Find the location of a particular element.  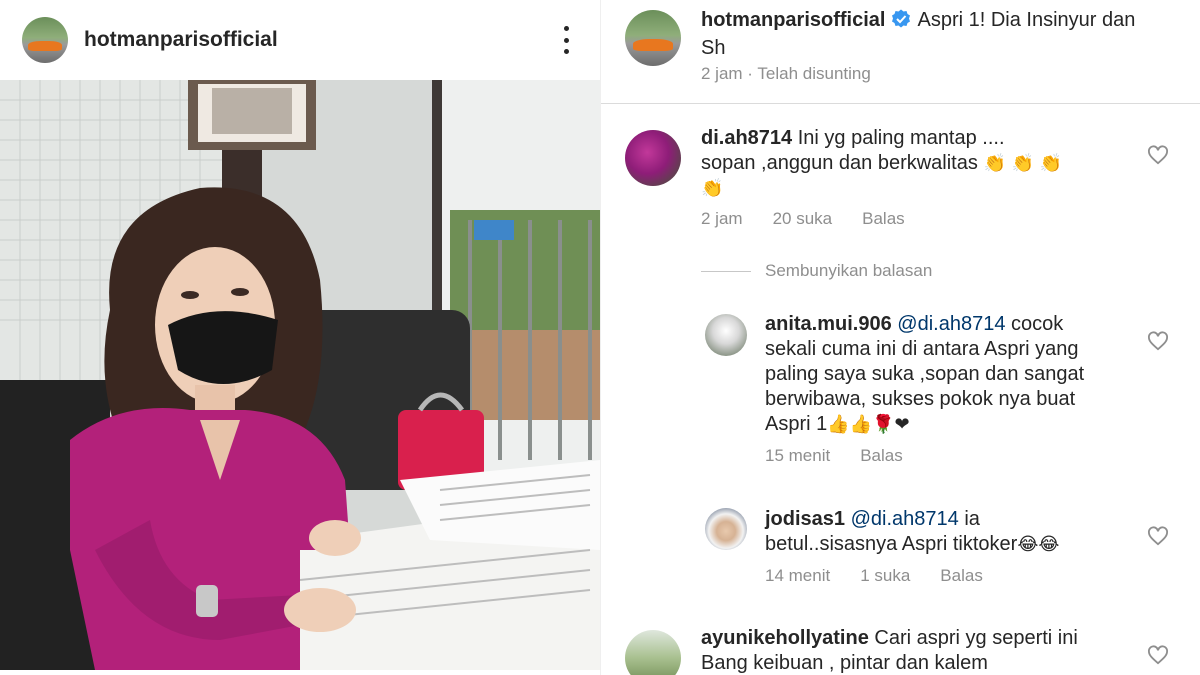

reply-line: paling saya suka ,sopan dan sangat is located at coordinates (925, 374).